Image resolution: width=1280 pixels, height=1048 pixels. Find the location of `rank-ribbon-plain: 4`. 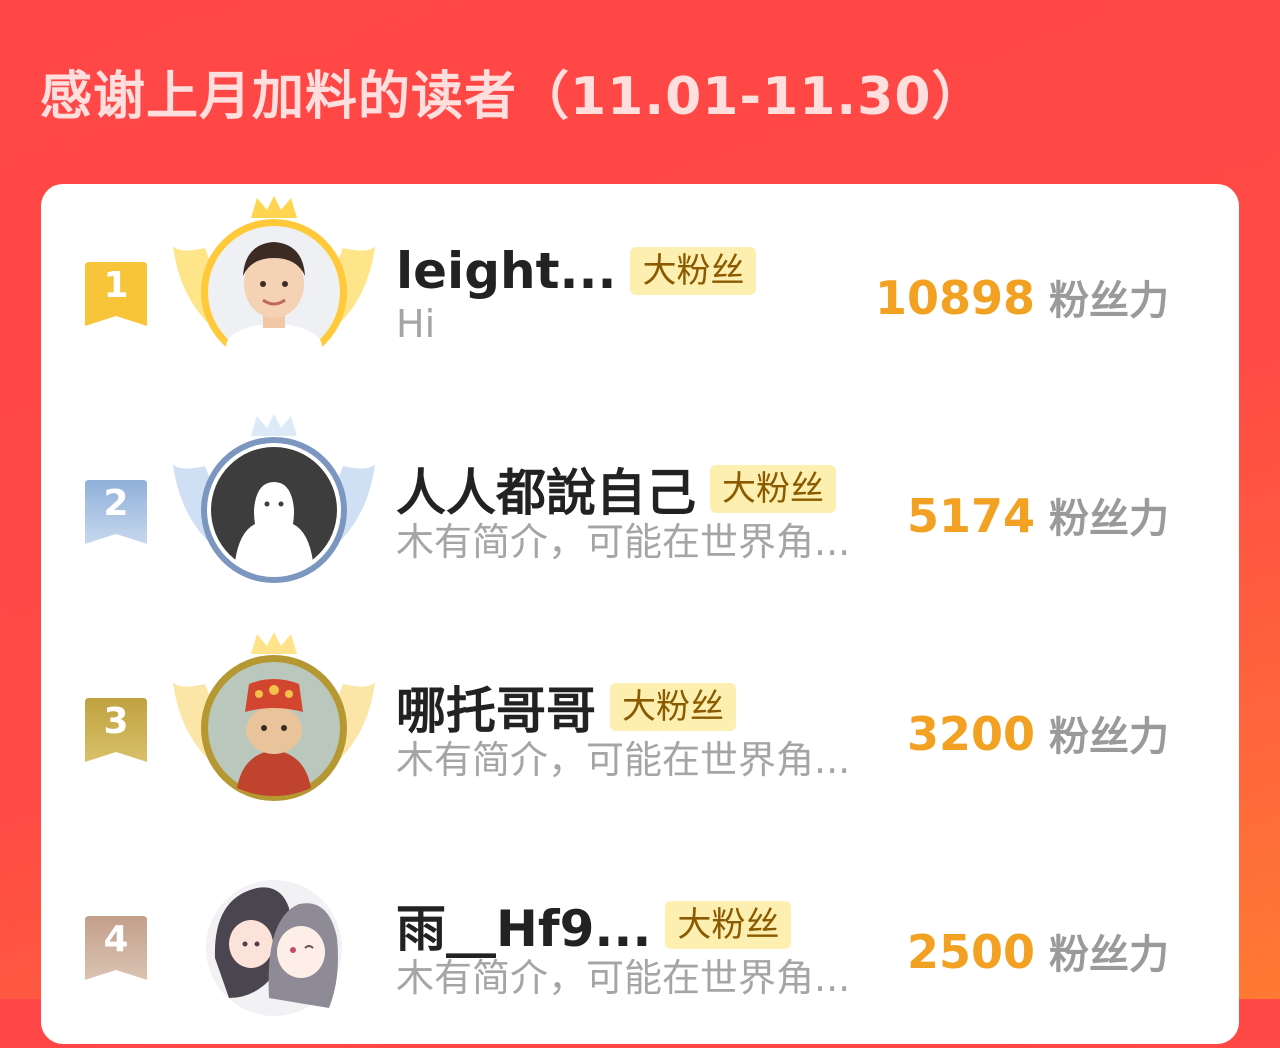

rank-ribbon-plain: 4 is located at coordinates (116, 948).